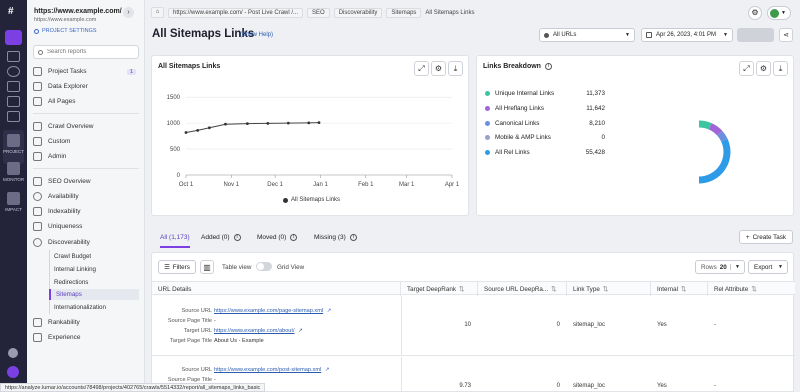 The width and height of the screenshot is (800, 392). Describe the element at coordinates (455, 68) in the screenshot. I see `download-chart-button: ⤓` at that location.